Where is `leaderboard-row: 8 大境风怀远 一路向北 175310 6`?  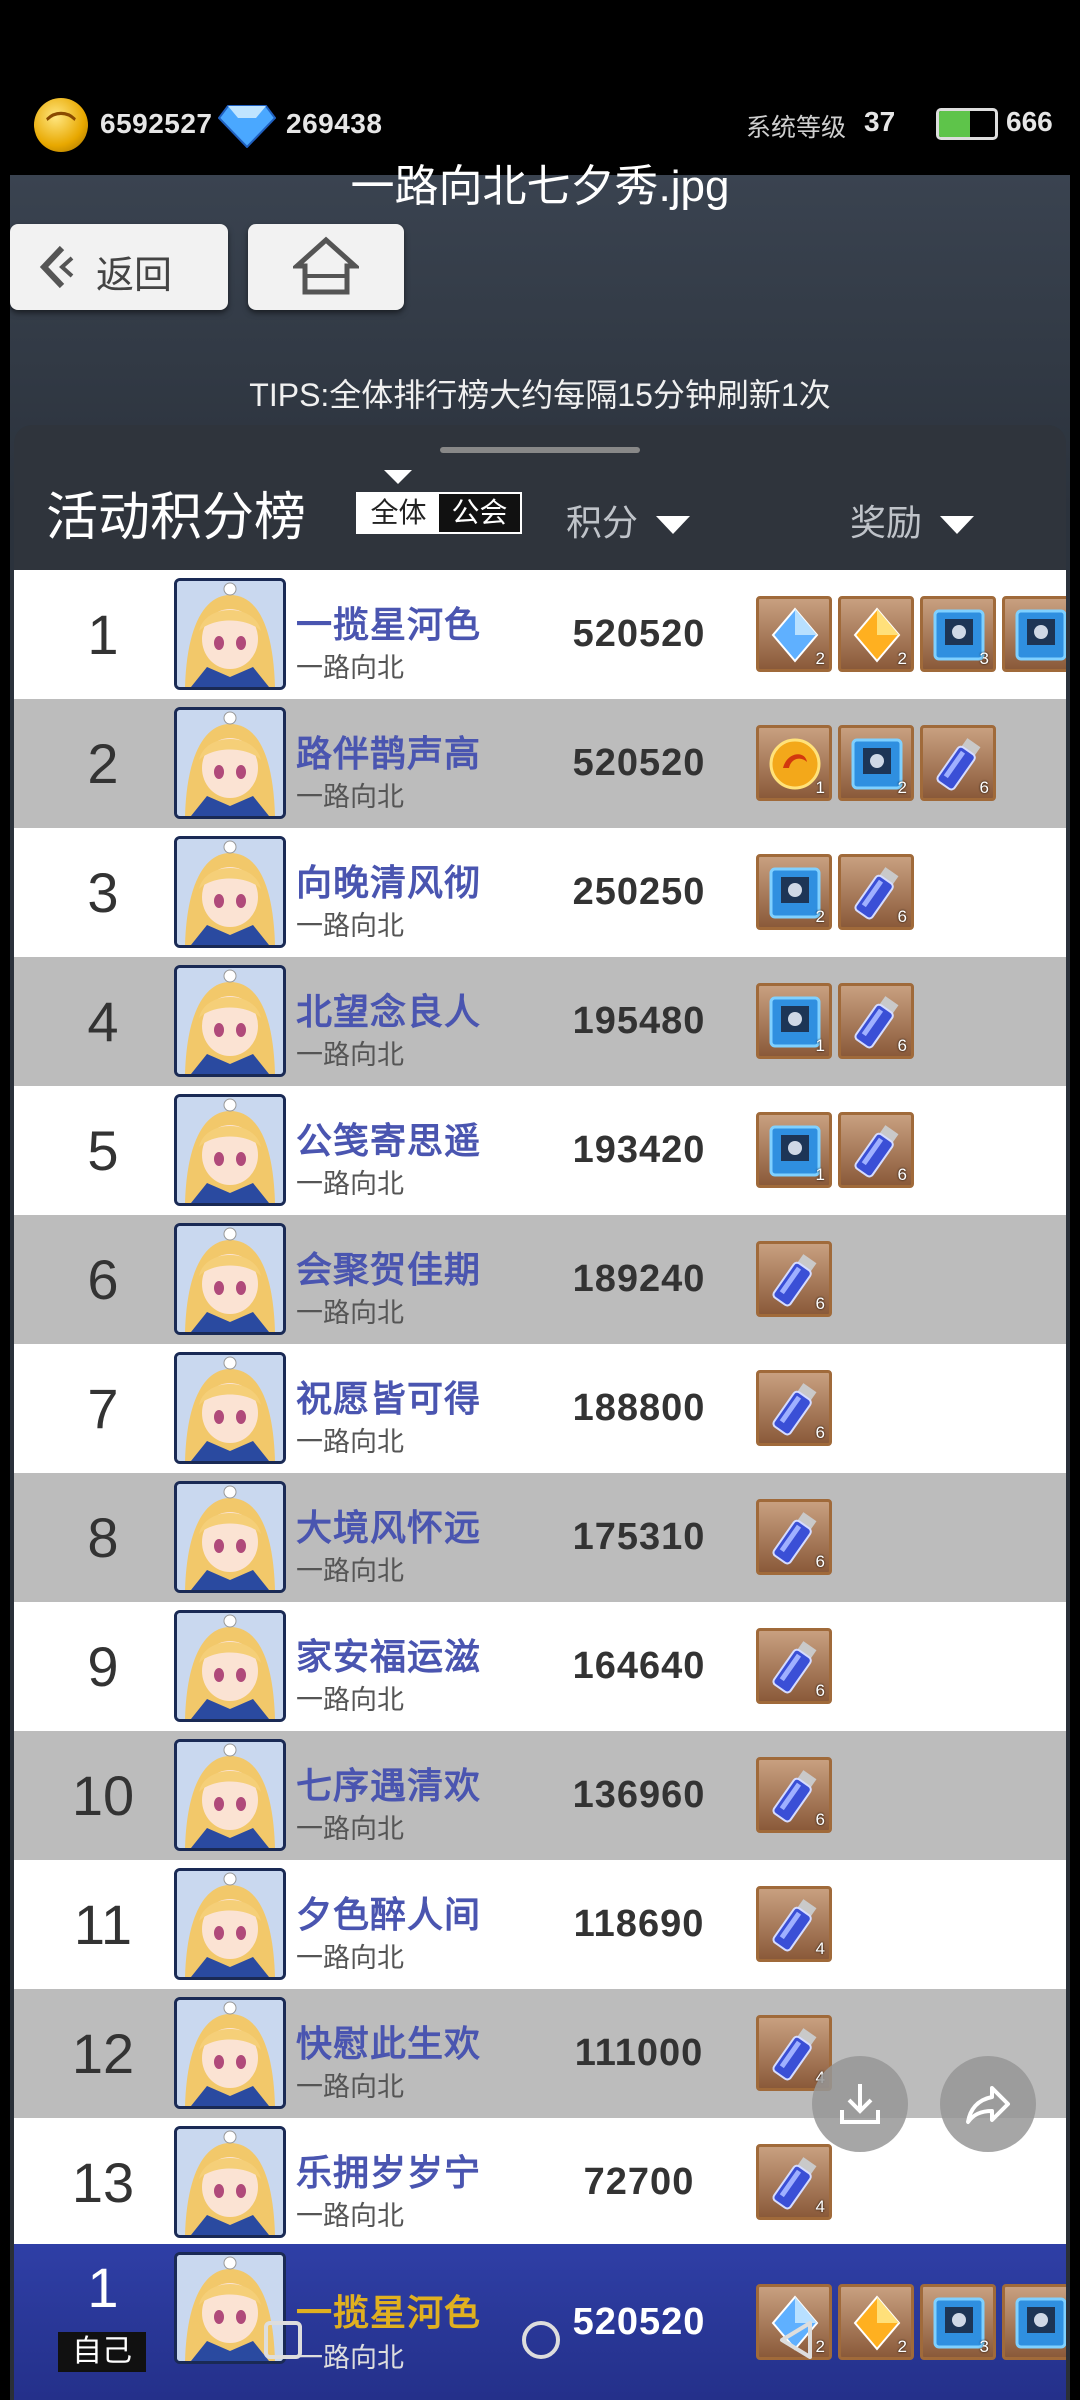 leaderboard-row: 8 大境风怀远 一路向北 175310 6 is located at coordinates (540, 1537).